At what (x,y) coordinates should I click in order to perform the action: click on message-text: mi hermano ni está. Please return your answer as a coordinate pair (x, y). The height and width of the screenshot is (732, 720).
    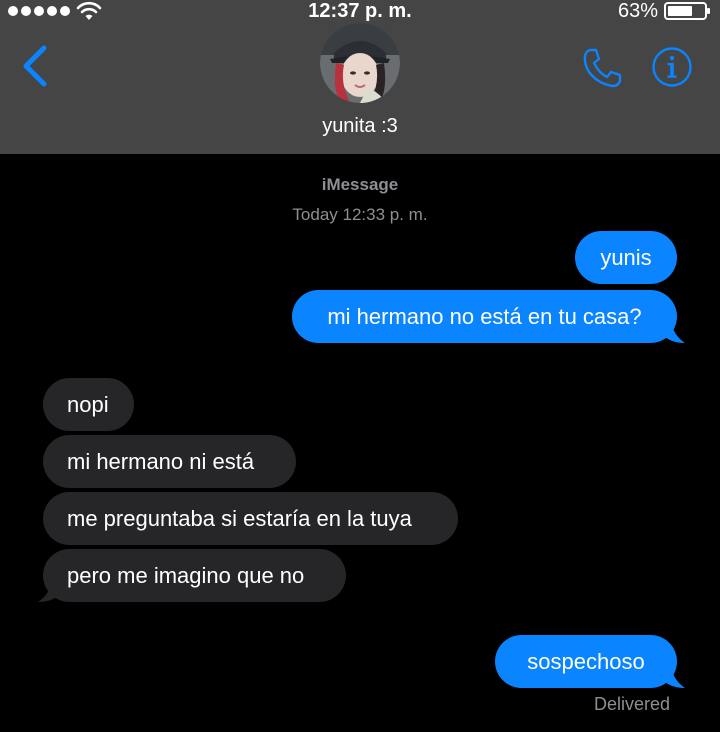
    Looking at the image, I should click on (161, 461).